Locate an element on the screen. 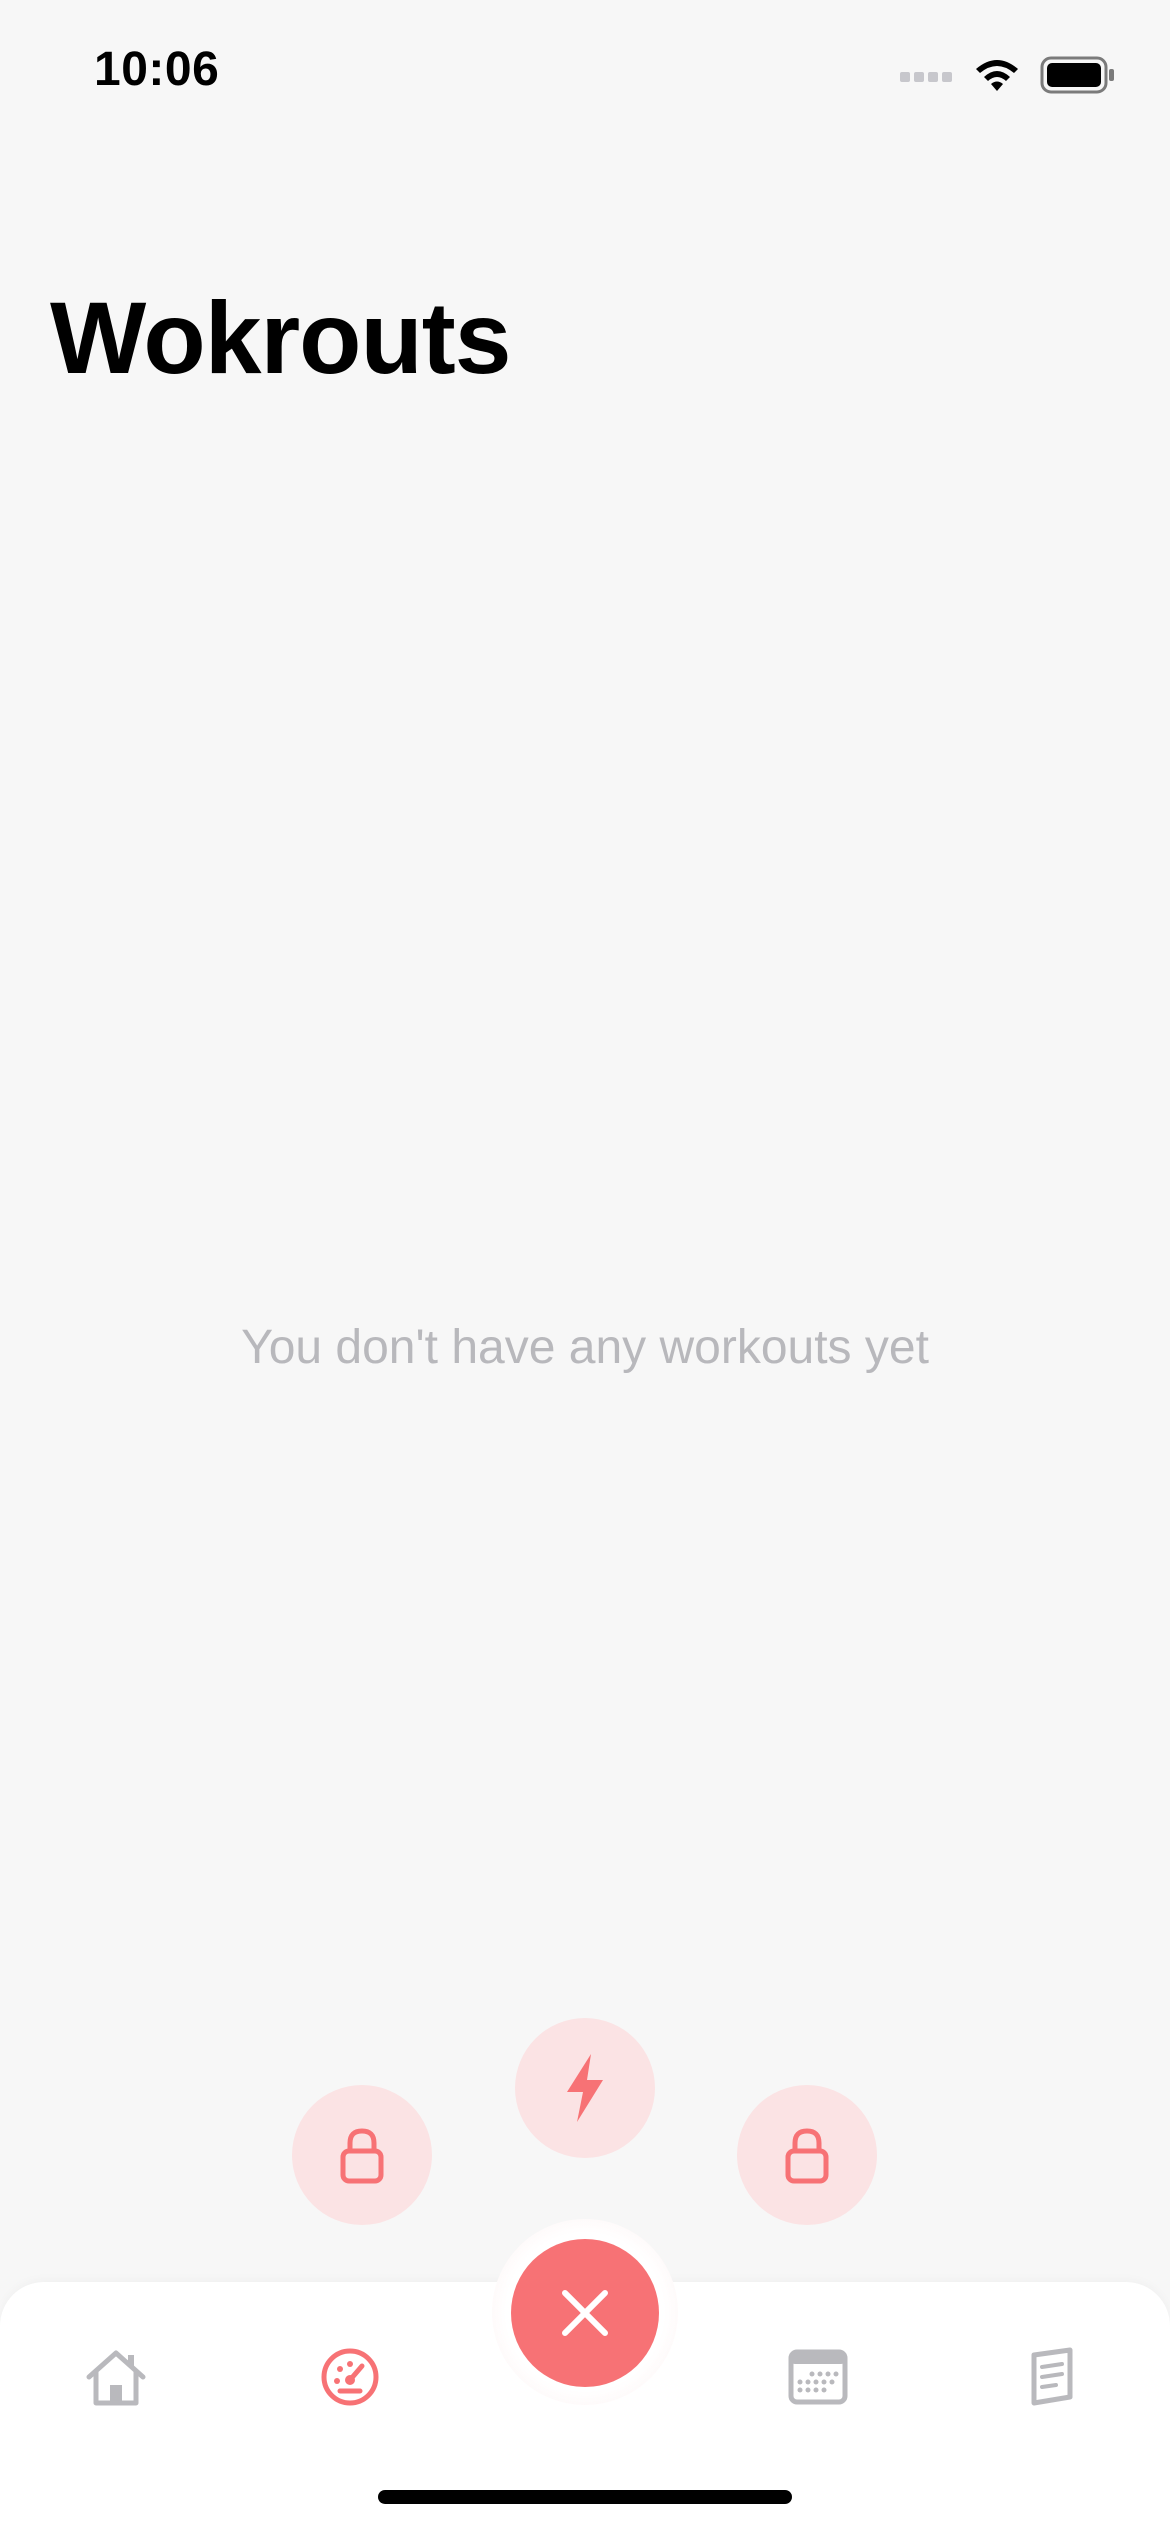 The image size is (1170, 2532). cellular-signal-icon is located at coordinates (926, 77).